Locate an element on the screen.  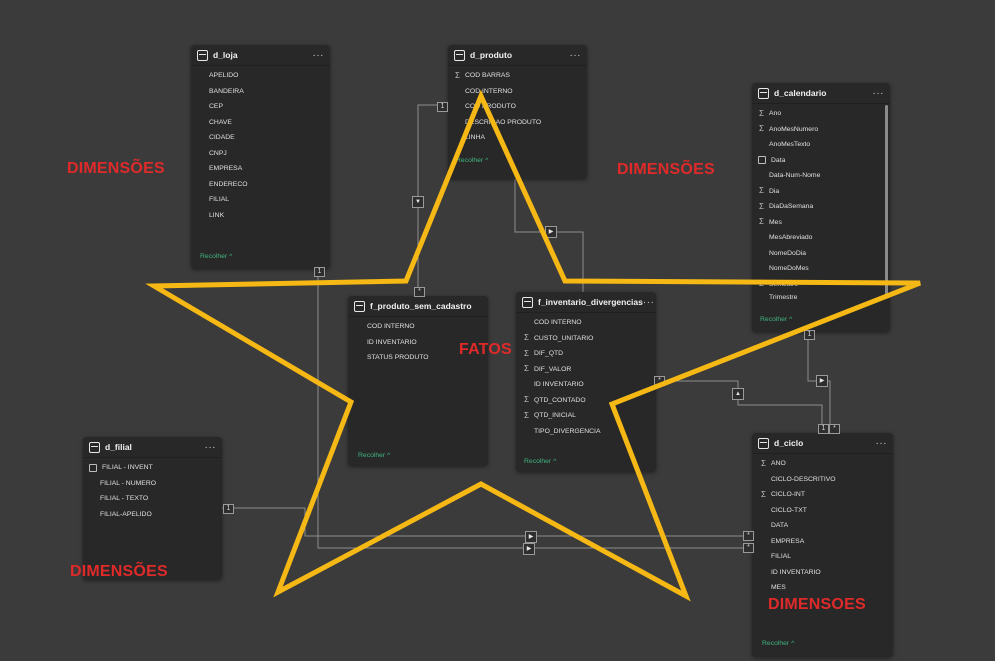
fatos-label: FATOS is located at coordinates (485, 349).